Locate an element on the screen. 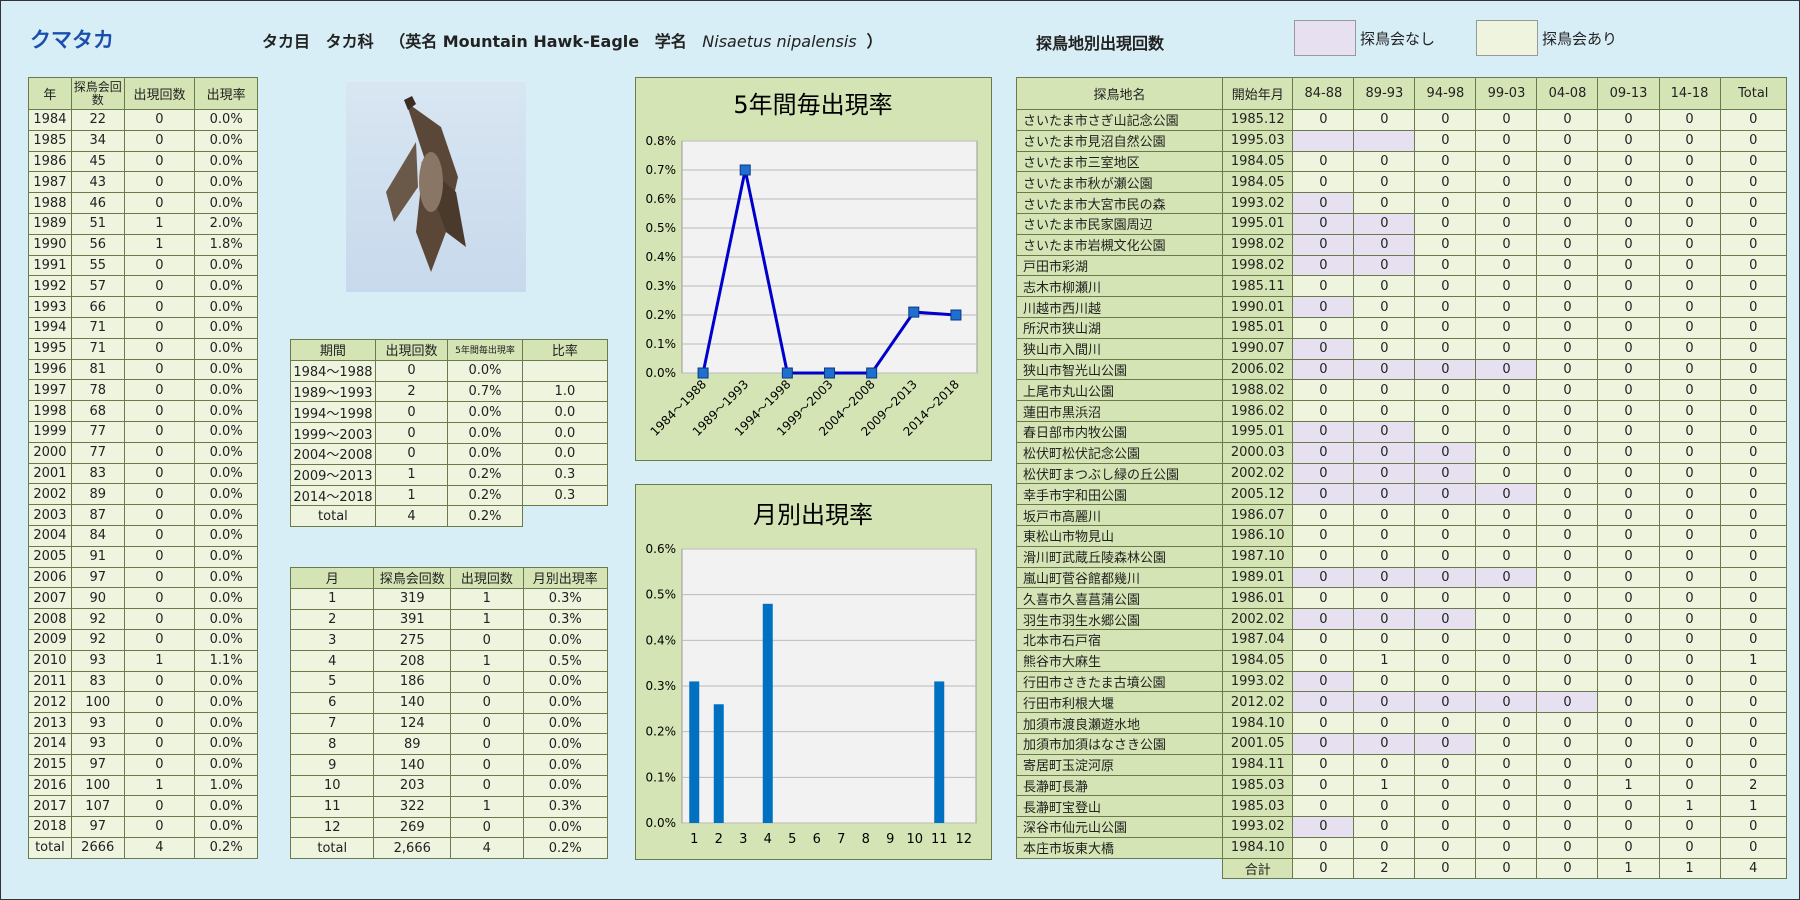  year-cell: 78 is located at coordinates (97, 390).